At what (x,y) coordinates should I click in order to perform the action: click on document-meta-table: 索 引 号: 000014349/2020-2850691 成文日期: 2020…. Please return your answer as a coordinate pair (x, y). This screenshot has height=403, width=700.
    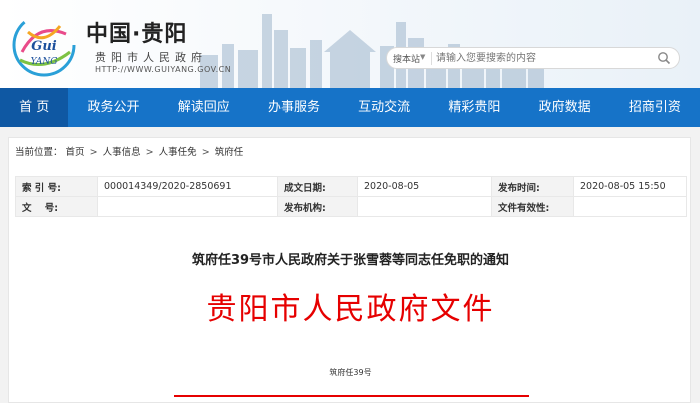
    Looking at the image, I should click on (351, 196).